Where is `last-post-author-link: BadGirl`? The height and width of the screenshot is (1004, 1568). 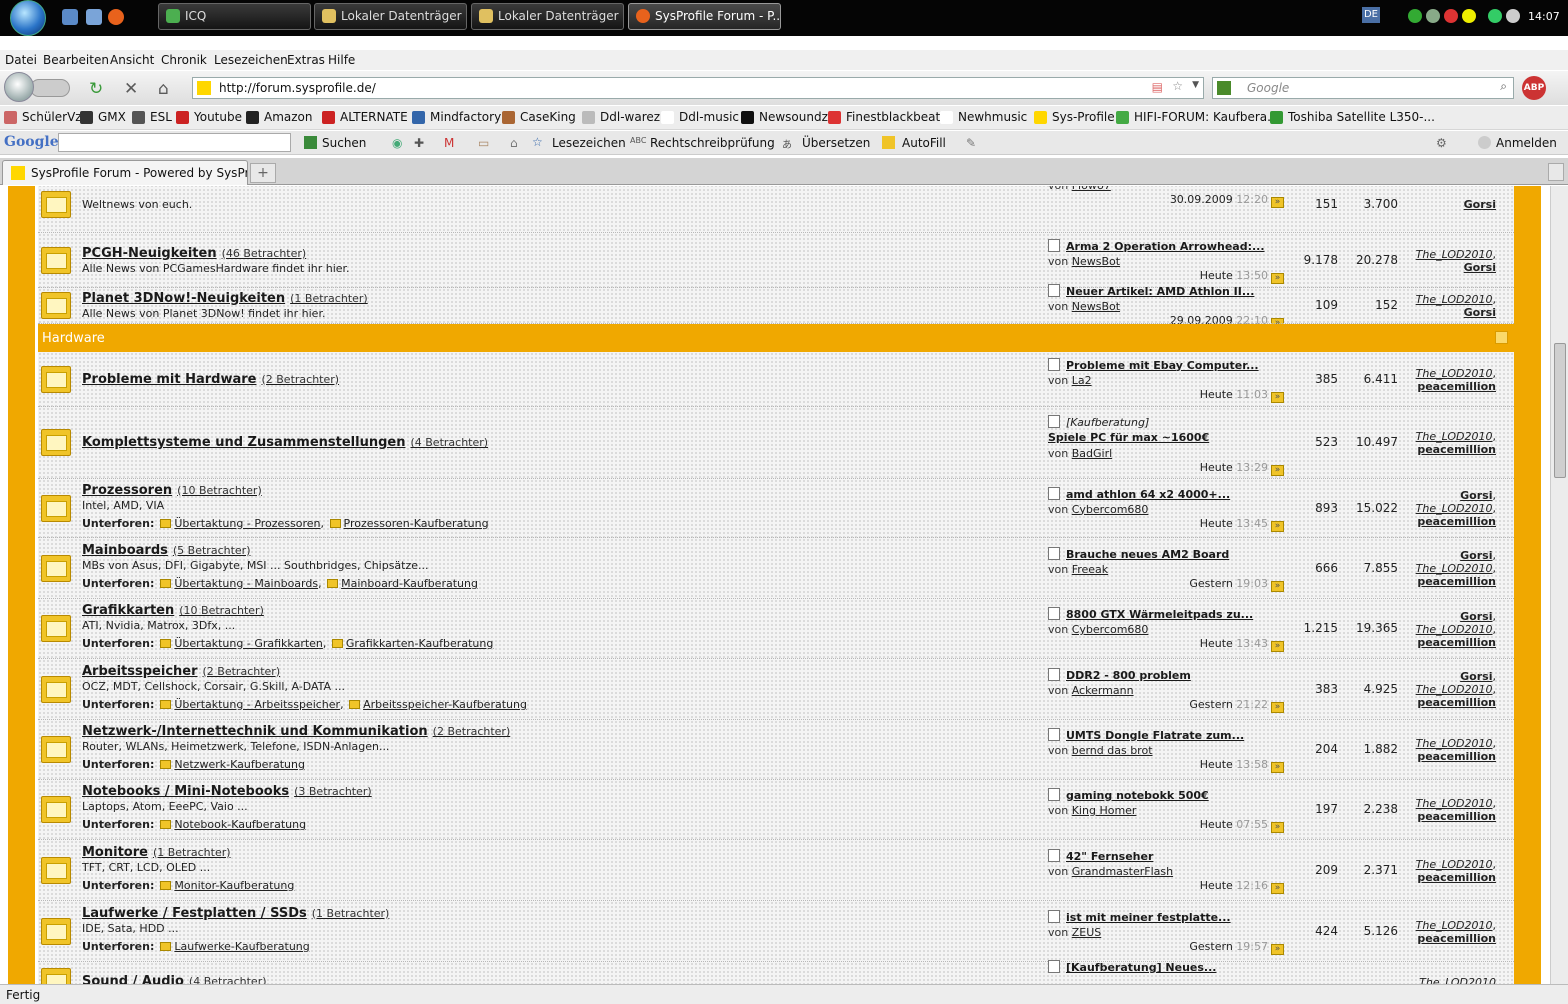 last-post-author-link: BadGirl is located at coordinates (1092, 453).